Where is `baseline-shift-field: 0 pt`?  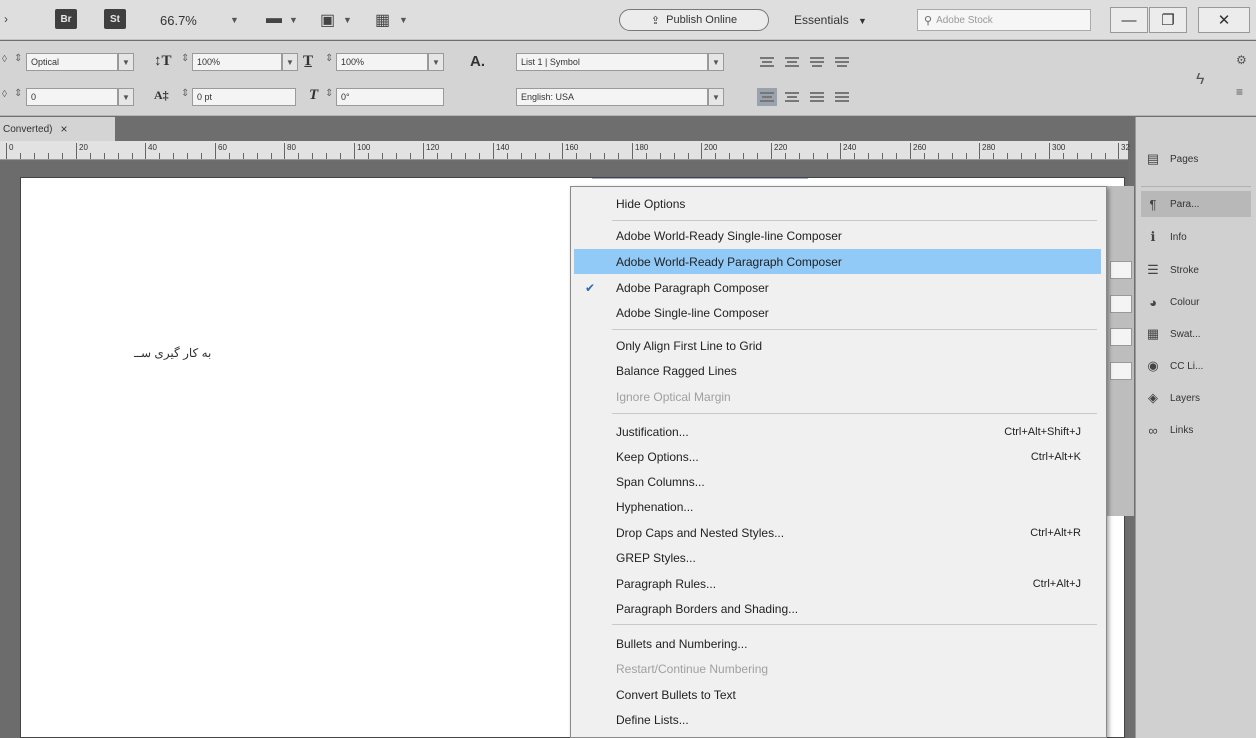 baseline-shift-field: 0 pt is located at coordinates (244, 97).